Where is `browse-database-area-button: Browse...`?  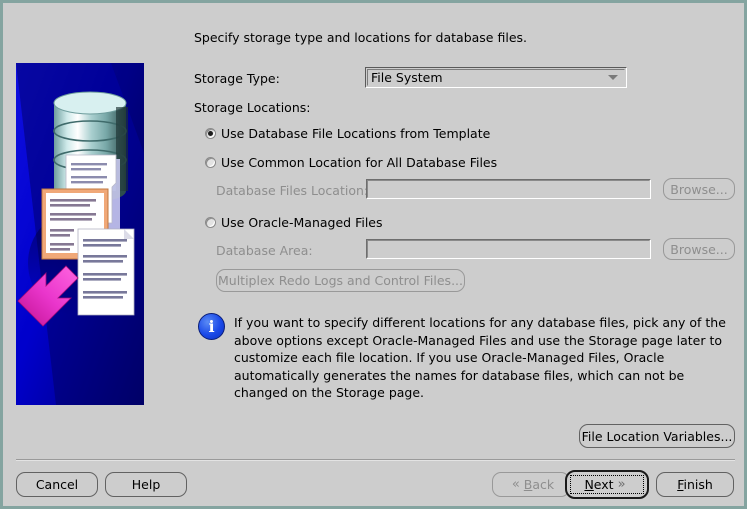 browse-database-area-button: Browse... is located at coordinates (699, 249).